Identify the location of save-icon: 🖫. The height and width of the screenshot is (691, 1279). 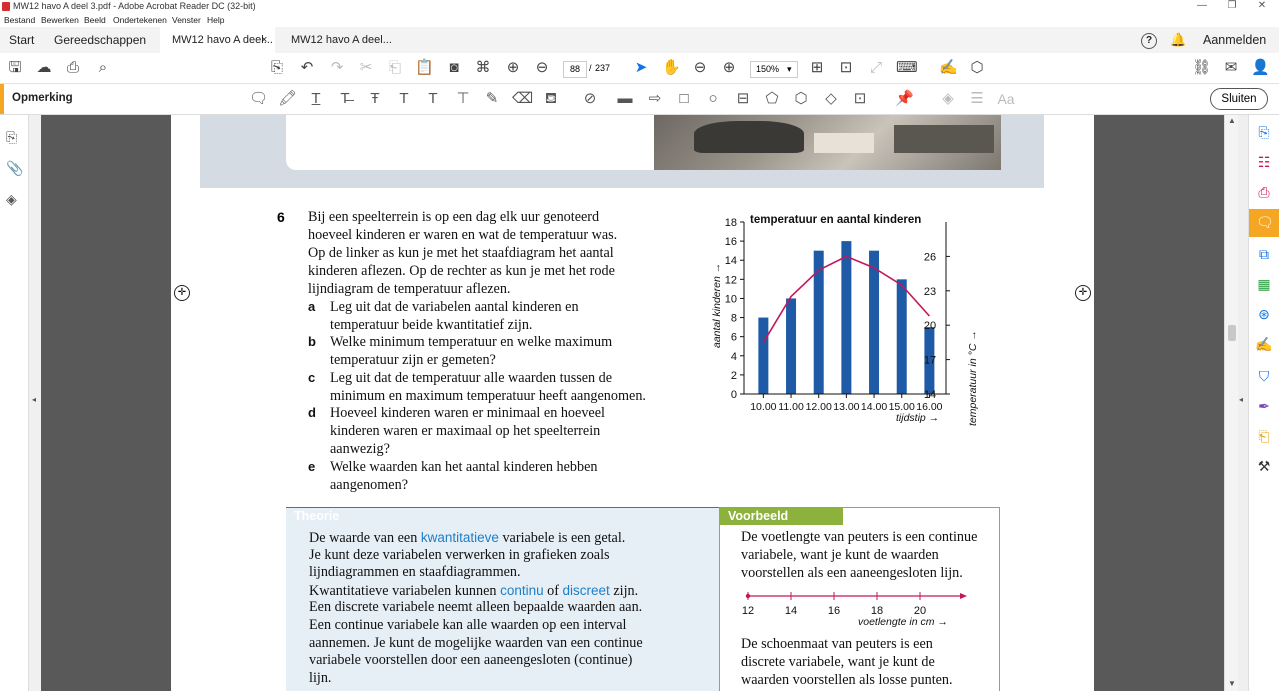
(15, 68).